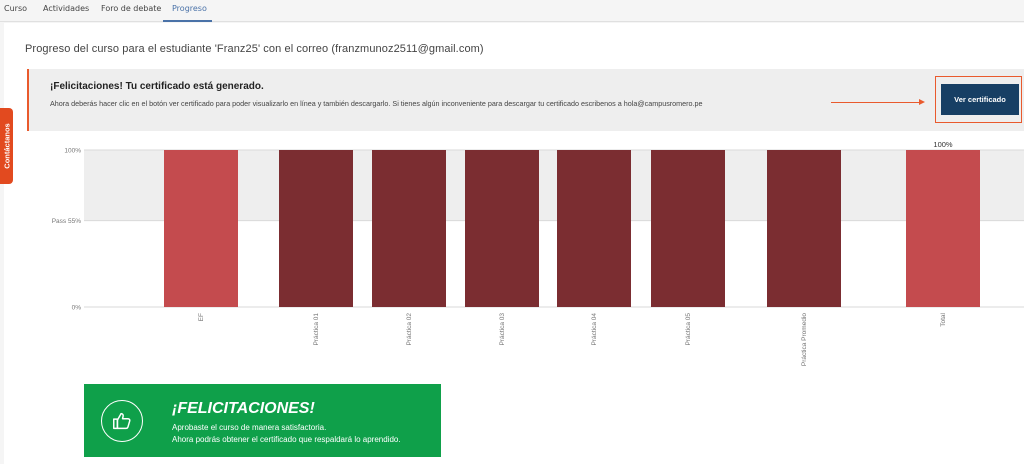 Image resolution: width=1024 pixels, height=464 pixels. I want to click on bar-data-label: 100%, so click(943, 144).